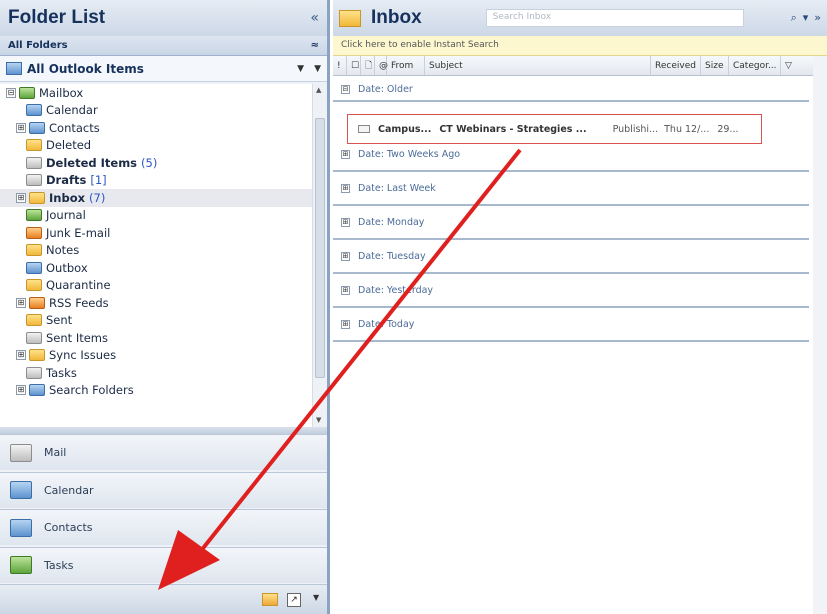 The image size is (827, 614). What do you see at coordinates (21, 527) in the screenshot?
I see `contacts-icon` at bounding box center [21, 527].